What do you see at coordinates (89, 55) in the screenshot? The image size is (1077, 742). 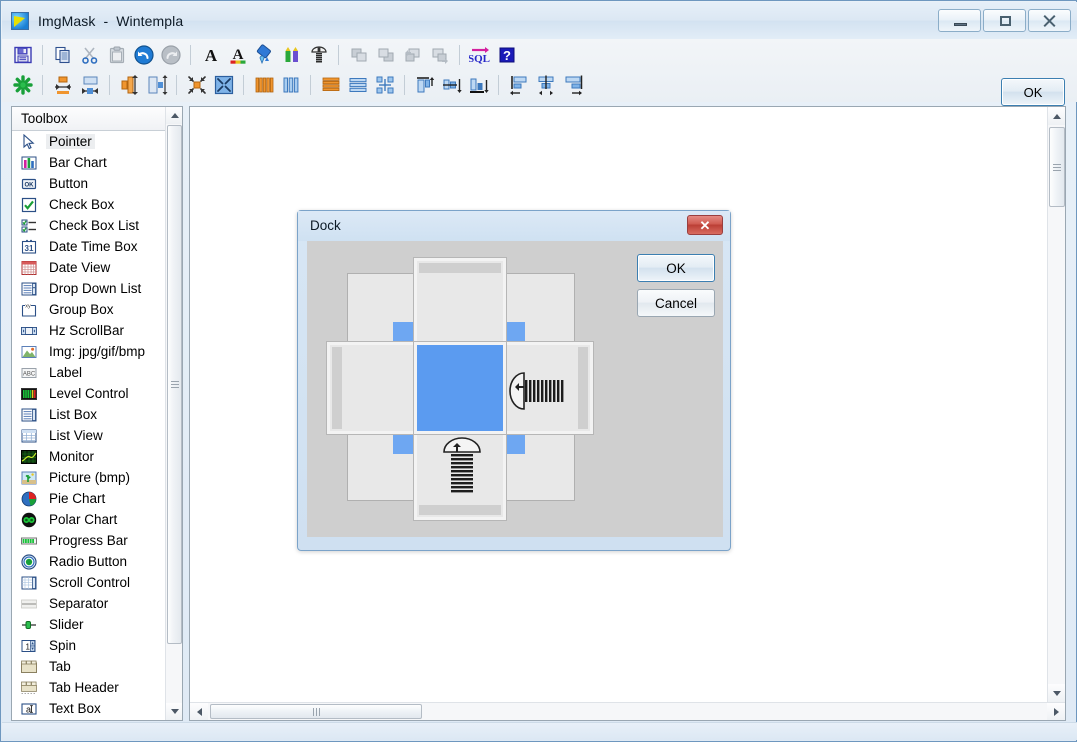 I see `cut-icon` at bounding box center [89, 55].